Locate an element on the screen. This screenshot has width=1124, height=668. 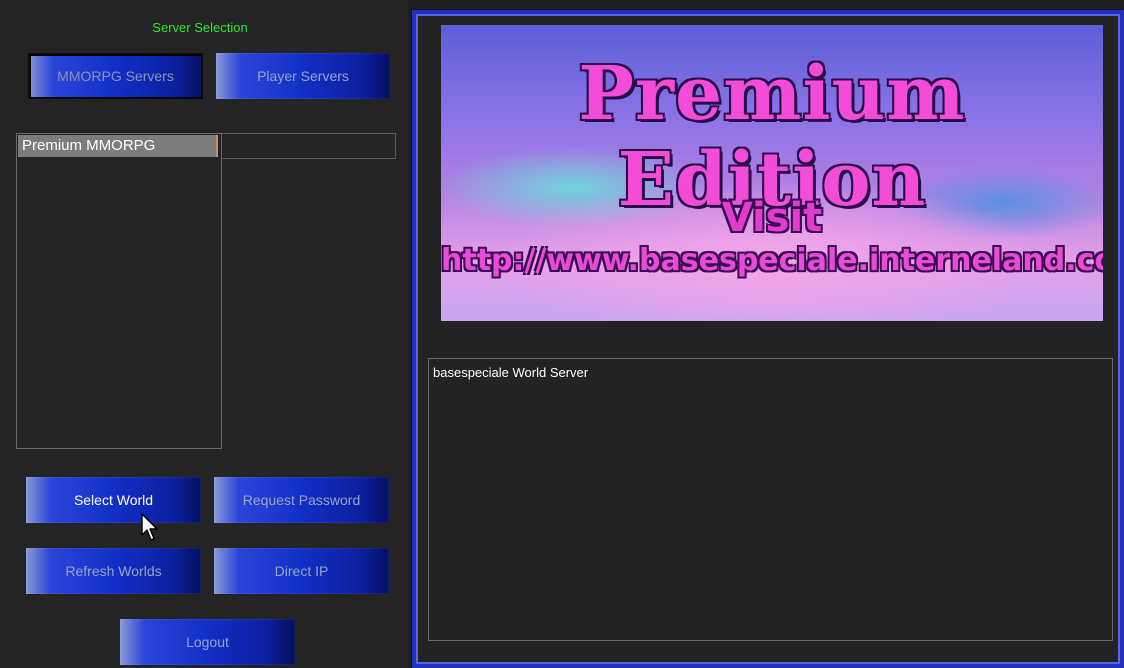
world-info-text: basespeciale World Server is located at coordinates (511, 372).